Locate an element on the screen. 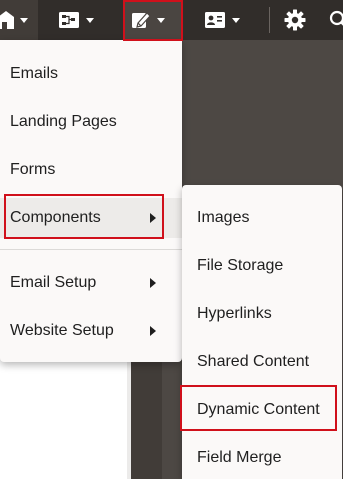  campaign-canvas-icon is located at coordinates (69, 20).